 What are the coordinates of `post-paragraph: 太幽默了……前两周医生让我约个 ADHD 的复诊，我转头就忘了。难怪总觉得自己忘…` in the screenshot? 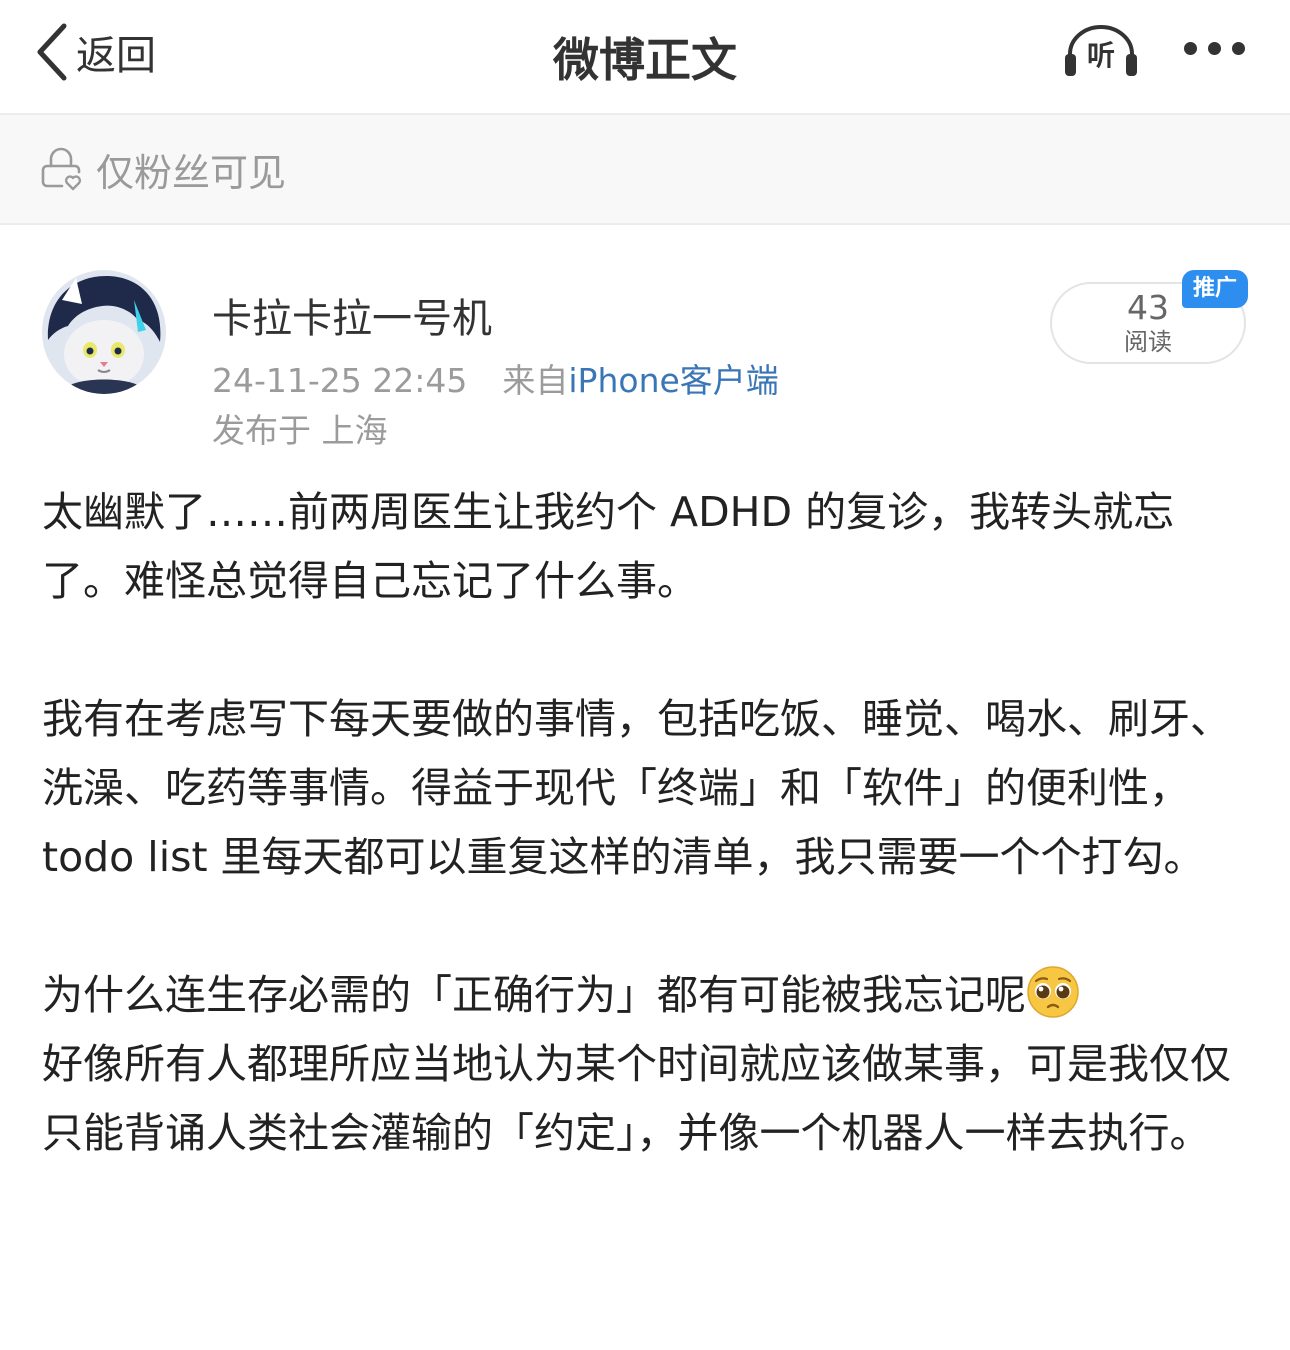 It's located at (608, 546).